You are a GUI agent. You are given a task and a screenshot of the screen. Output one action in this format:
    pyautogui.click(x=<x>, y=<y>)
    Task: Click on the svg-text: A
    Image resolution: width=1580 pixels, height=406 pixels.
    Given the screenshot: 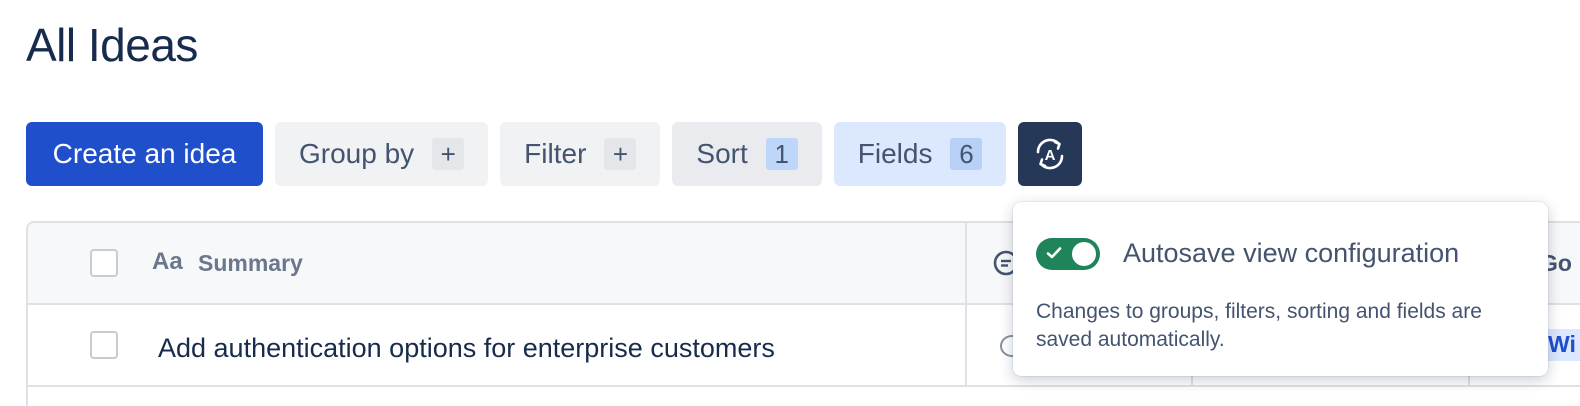 What is the action you would take?
    pyautogui.click(x=1050, y=155)
    